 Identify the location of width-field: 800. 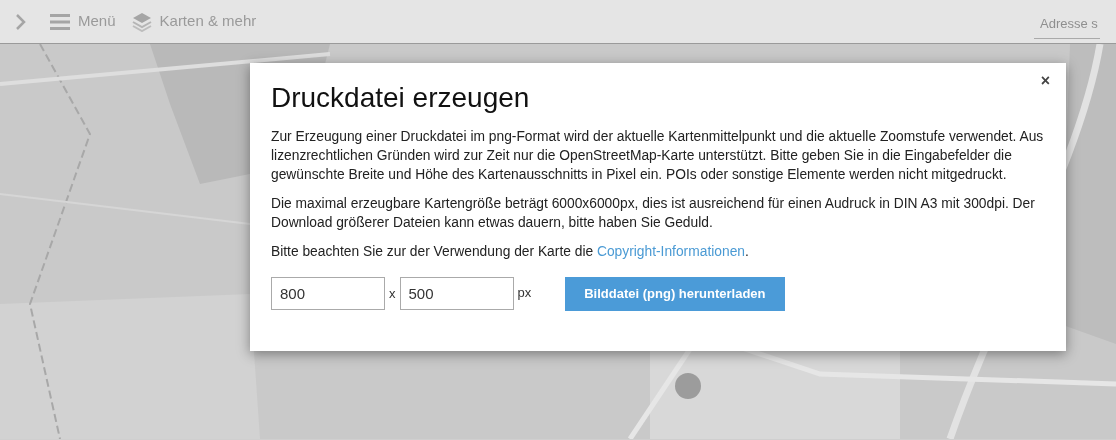
(328, 294).